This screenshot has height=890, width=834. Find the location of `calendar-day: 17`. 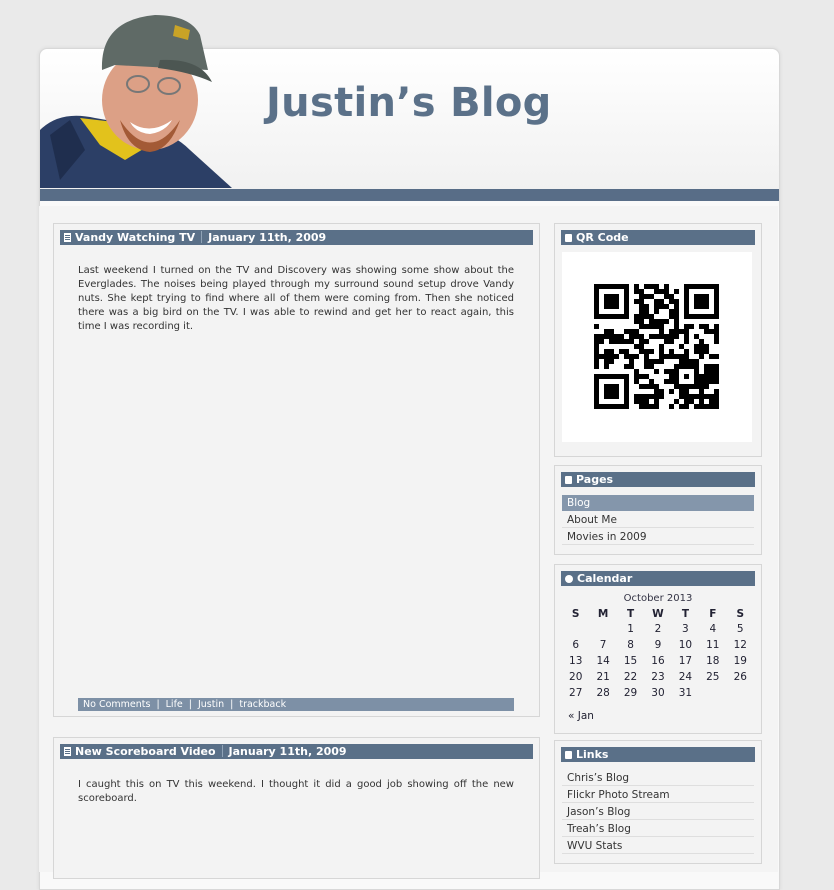

calendar-day: 17 is located at coordinates (685, 661).